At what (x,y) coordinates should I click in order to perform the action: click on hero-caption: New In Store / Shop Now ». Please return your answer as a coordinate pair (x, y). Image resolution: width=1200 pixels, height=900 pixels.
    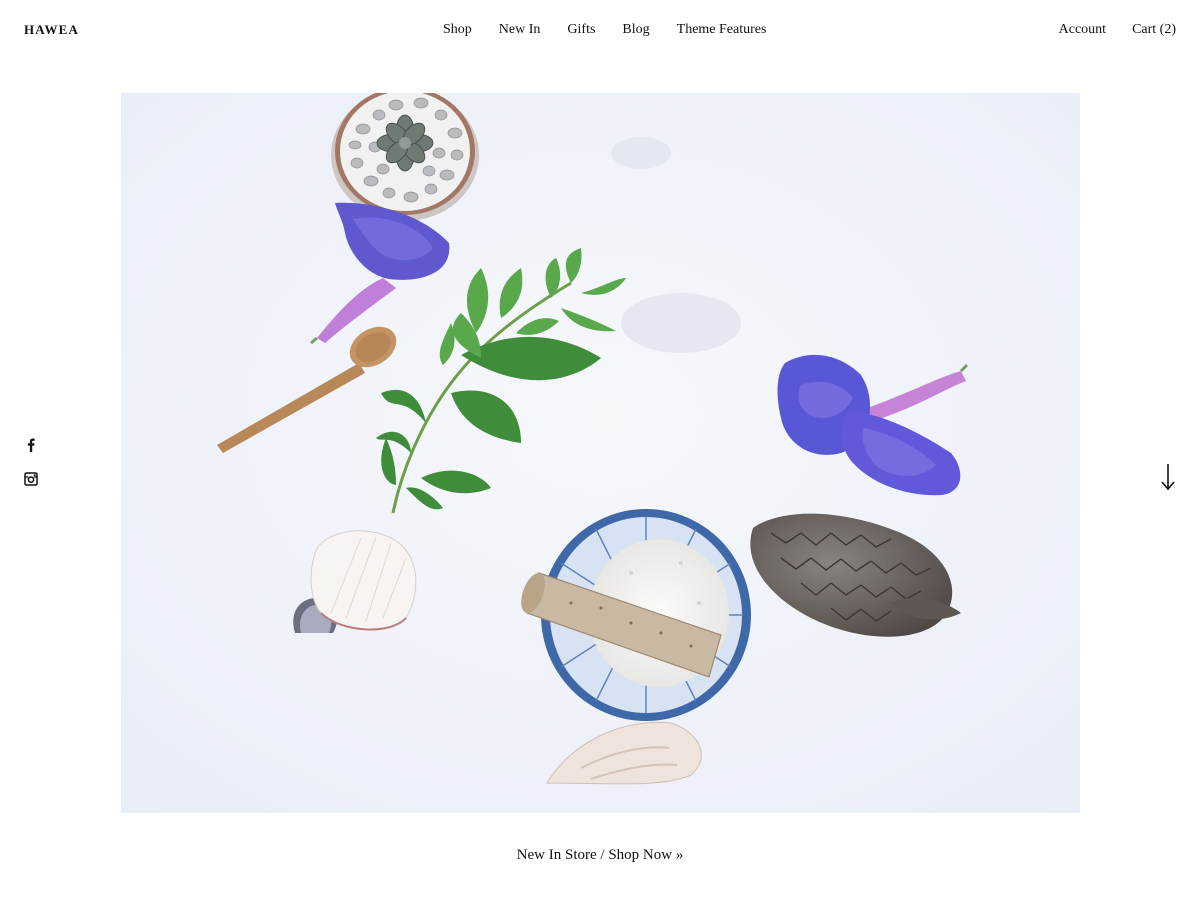
    Looking at the image, I should click on (600, 855).